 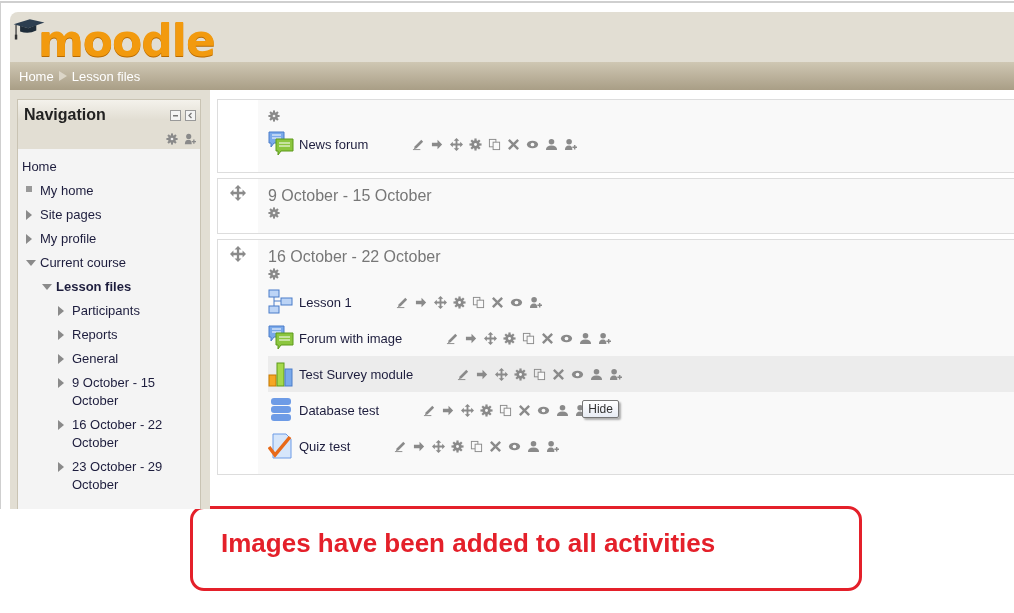 I want to click on logo-text: moodle, so click(x=126, y=41).